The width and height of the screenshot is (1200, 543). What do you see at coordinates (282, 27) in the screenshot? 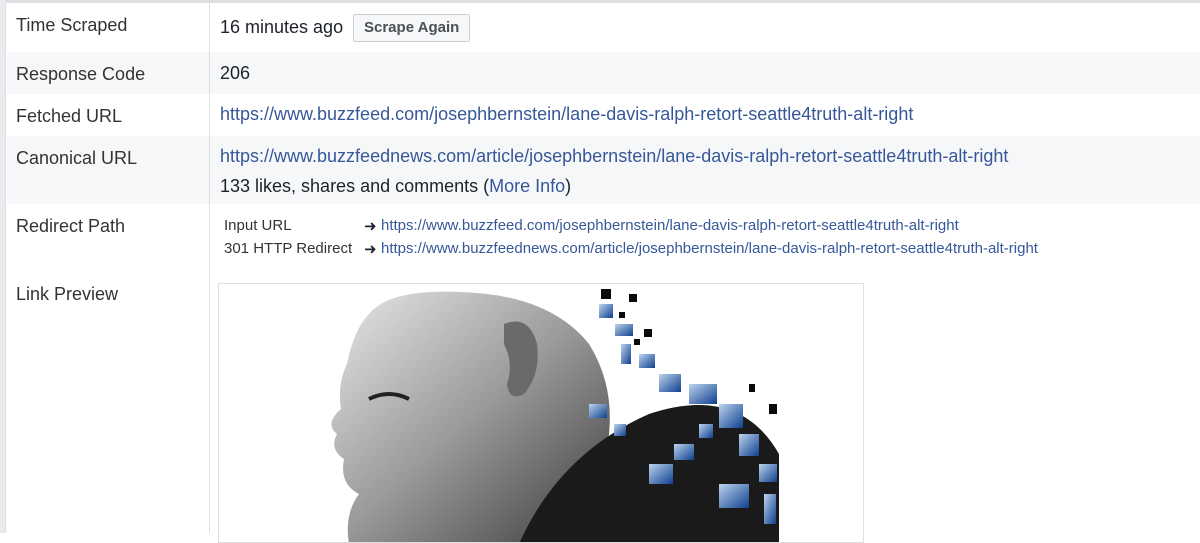
I see `time-scraped-value: 16 minutes ago` at bounding box center [282, 27].